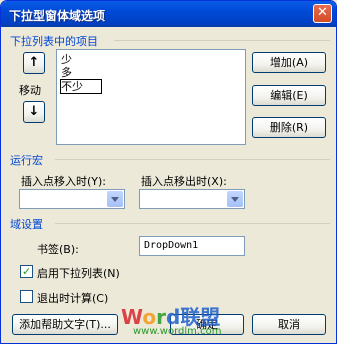  What do you see at coordinates (192, 199) in the screenshot?
I see `macro-exit-select` at bounding box center [192, 199].